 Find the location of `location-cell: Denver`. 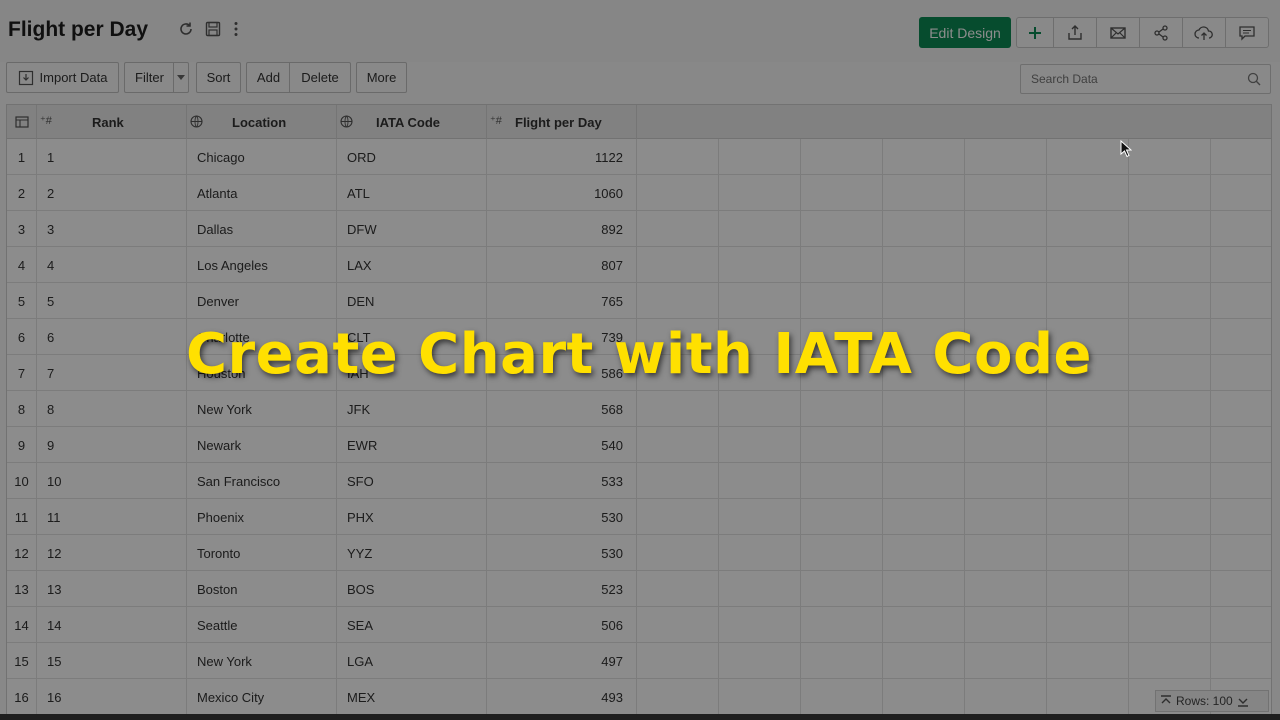

location-cell: Denver is located at coordinates (262, 301).